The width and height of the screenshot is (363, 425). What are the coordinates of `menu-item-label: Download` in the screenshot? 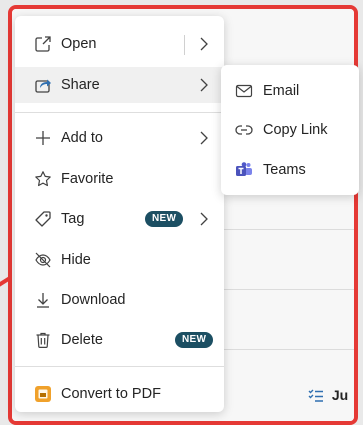 It's located at (93, 300).